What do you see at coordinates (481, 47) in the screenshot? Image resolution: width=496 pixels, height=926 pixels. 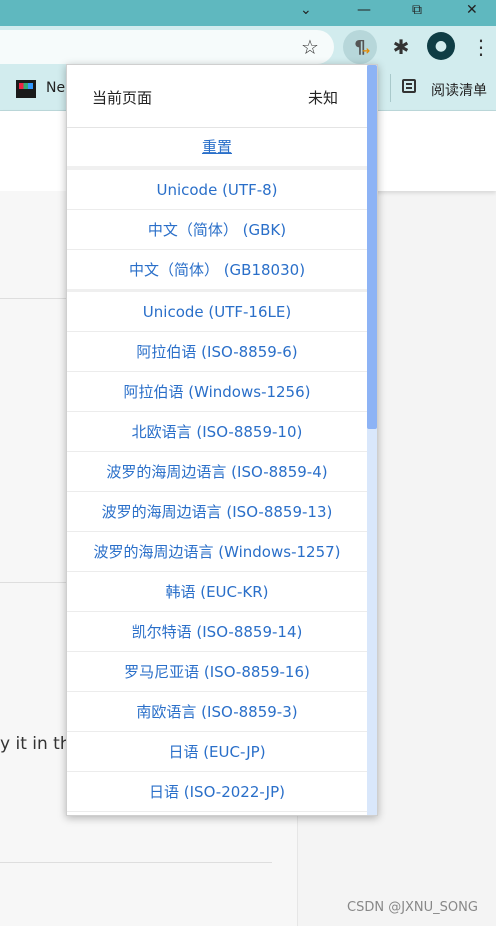 I see `browser-menu-icon: ⋮` at bounding box center [481, 47].